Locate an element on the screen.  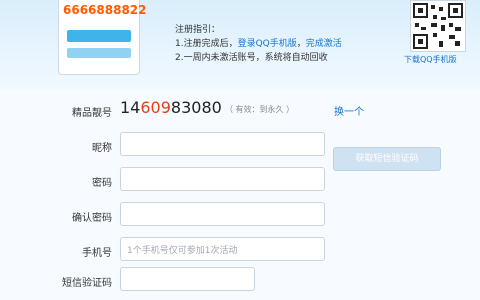
premium-number: 1460983080 is located at coordinates (171, 107).